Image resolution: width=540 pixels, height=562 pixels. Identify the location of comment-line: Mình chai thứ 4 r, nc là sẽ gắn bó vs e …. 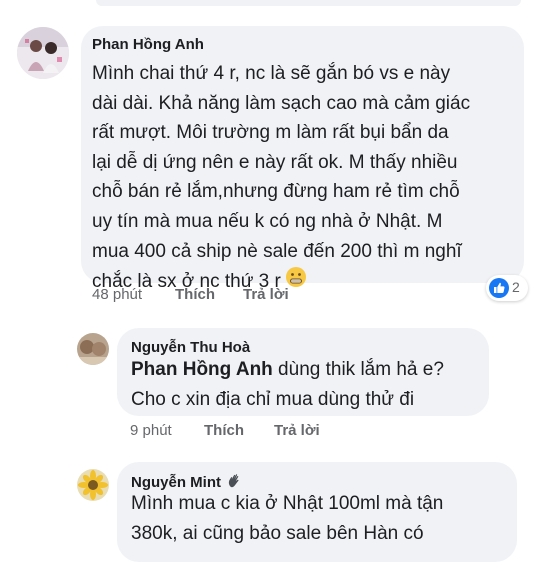
(271, 73).